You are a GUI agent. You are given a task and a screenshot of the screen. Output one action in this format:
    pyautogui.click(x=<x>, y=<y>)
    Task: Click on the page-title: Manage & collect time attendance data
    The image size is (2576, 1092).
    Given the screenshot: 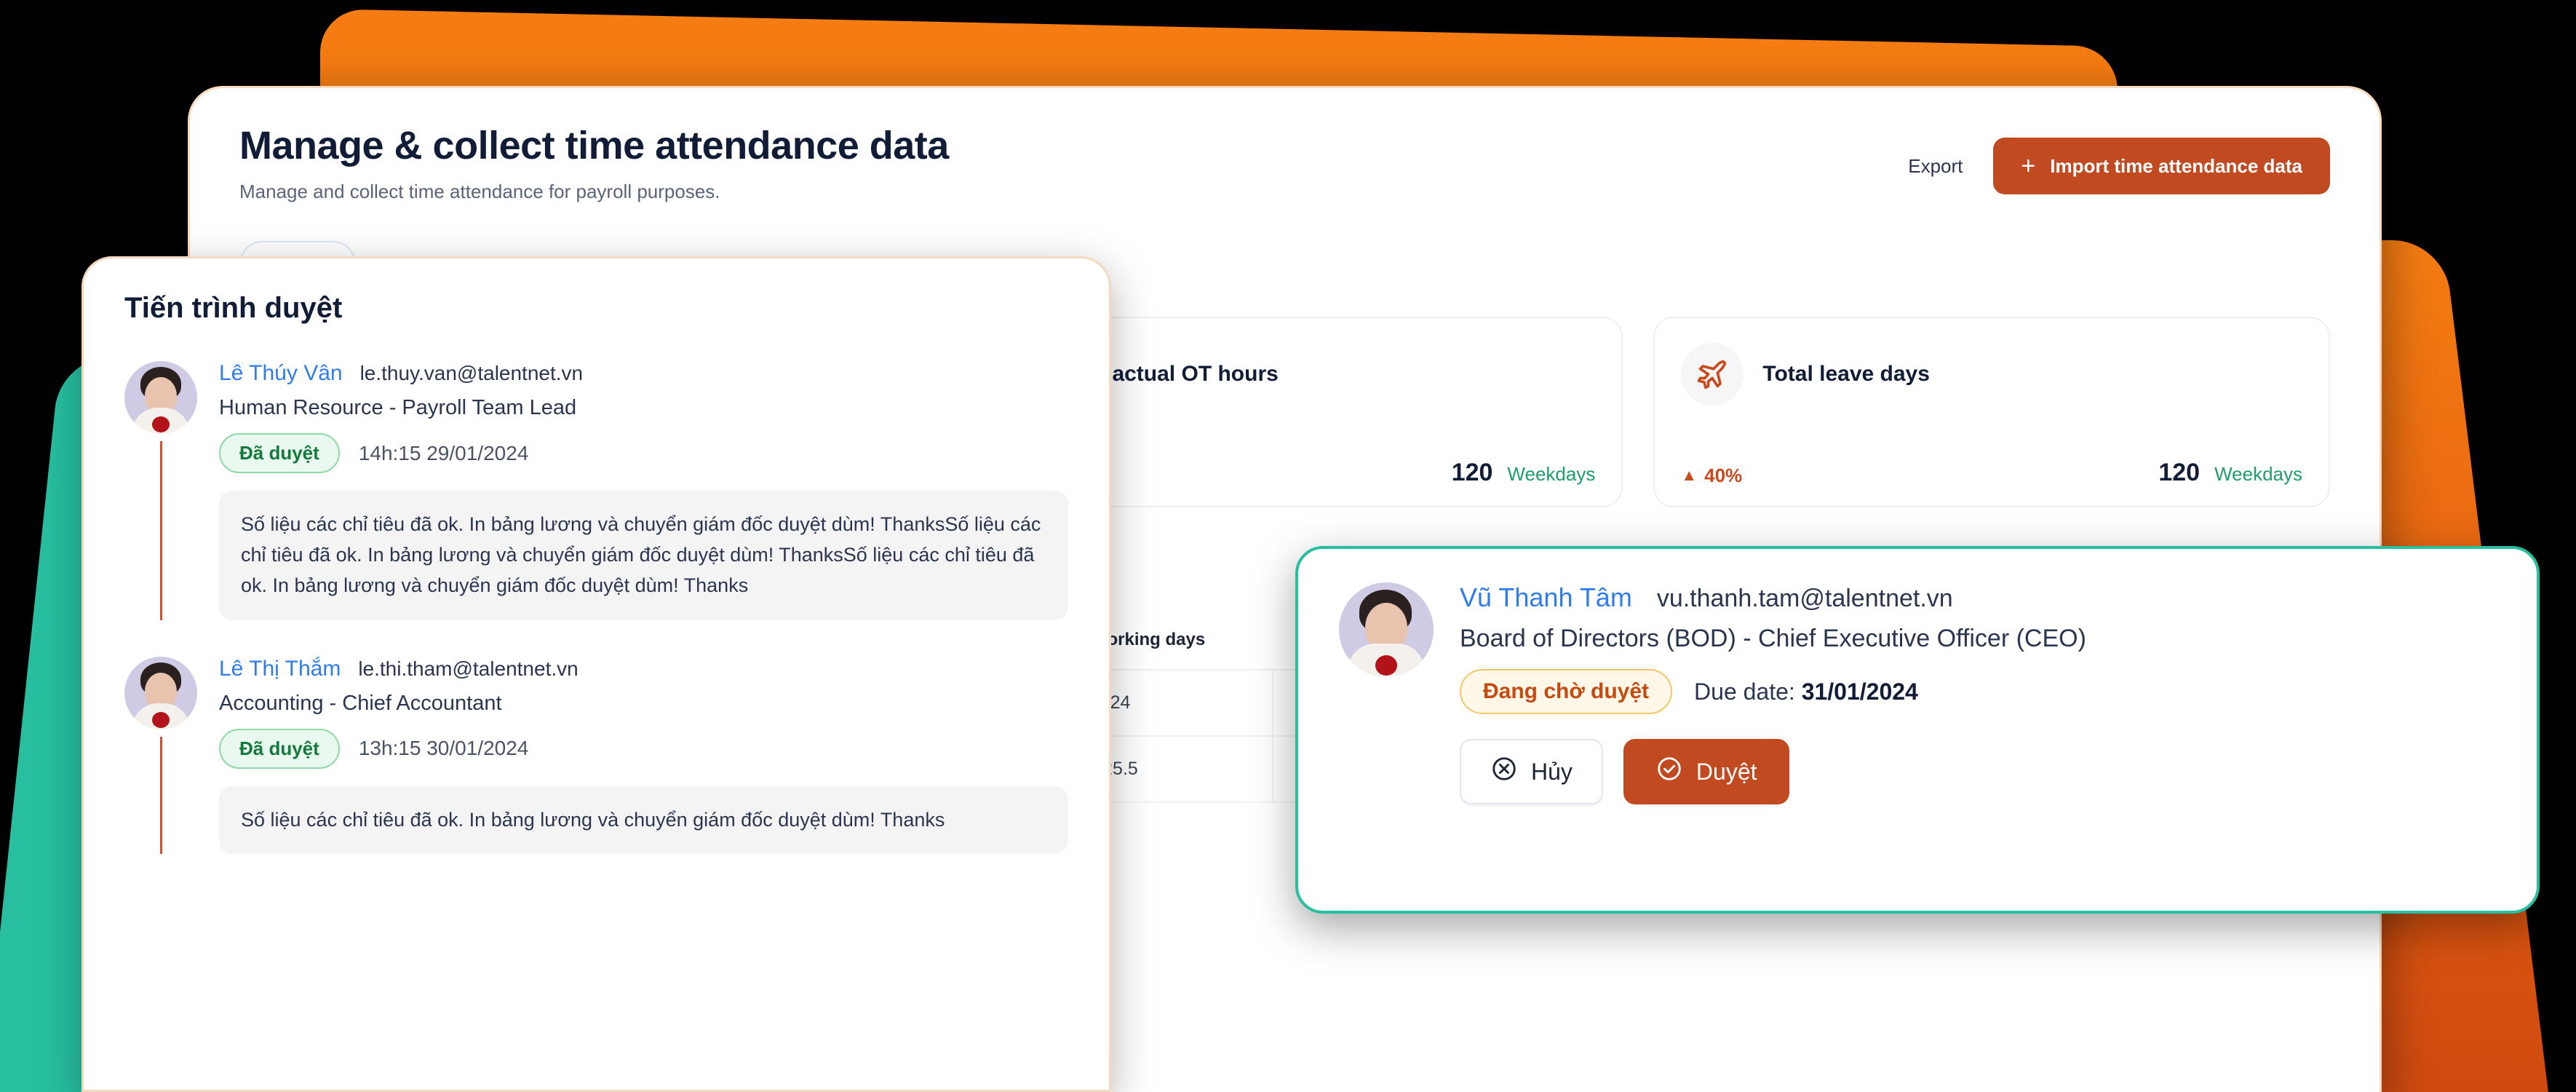 What is the action you would take?
    pyautogui.click(x=594, y=145)
    